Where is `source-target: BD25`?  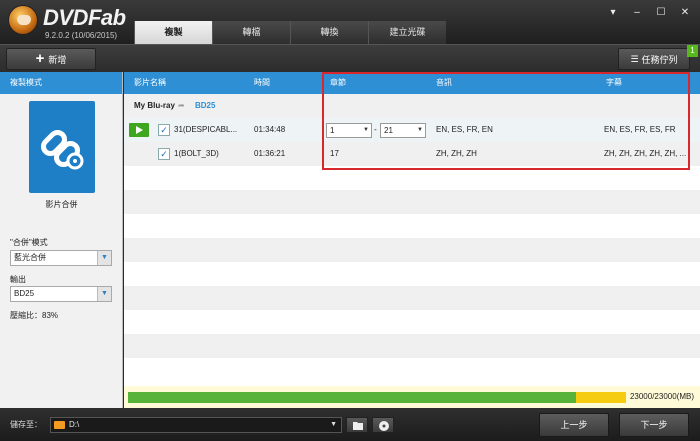
source-target: BD25 is located at coordinates (205, 105).